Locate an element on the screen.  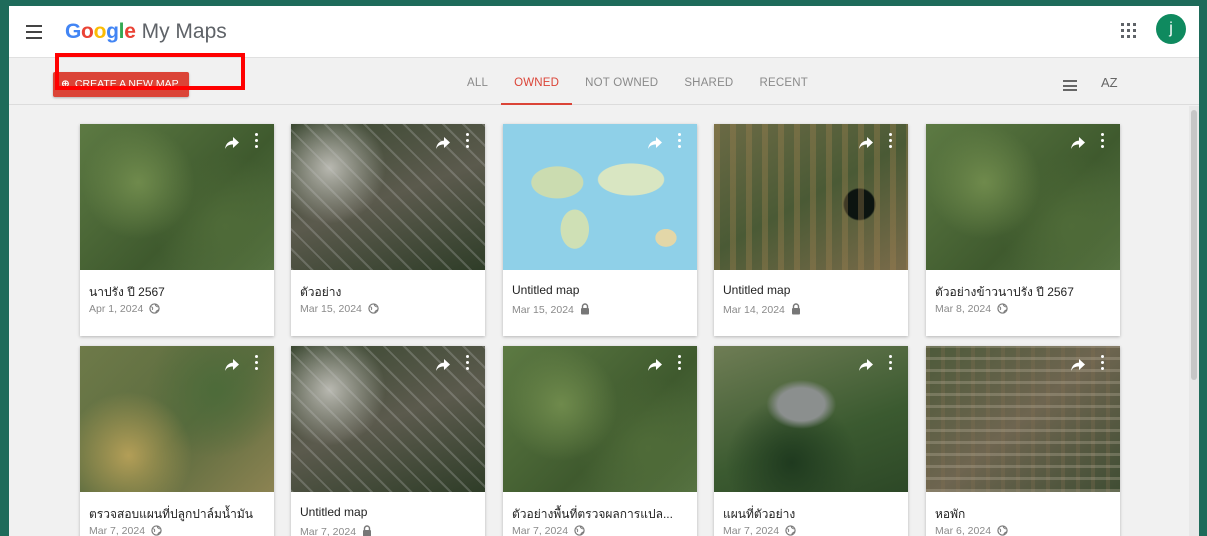
hamburger-icon is located at coordinates (34, 32).